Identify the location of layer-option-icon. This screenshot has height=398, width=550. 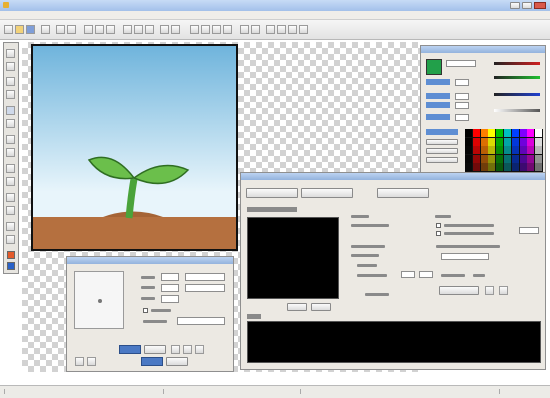
(187, 349).